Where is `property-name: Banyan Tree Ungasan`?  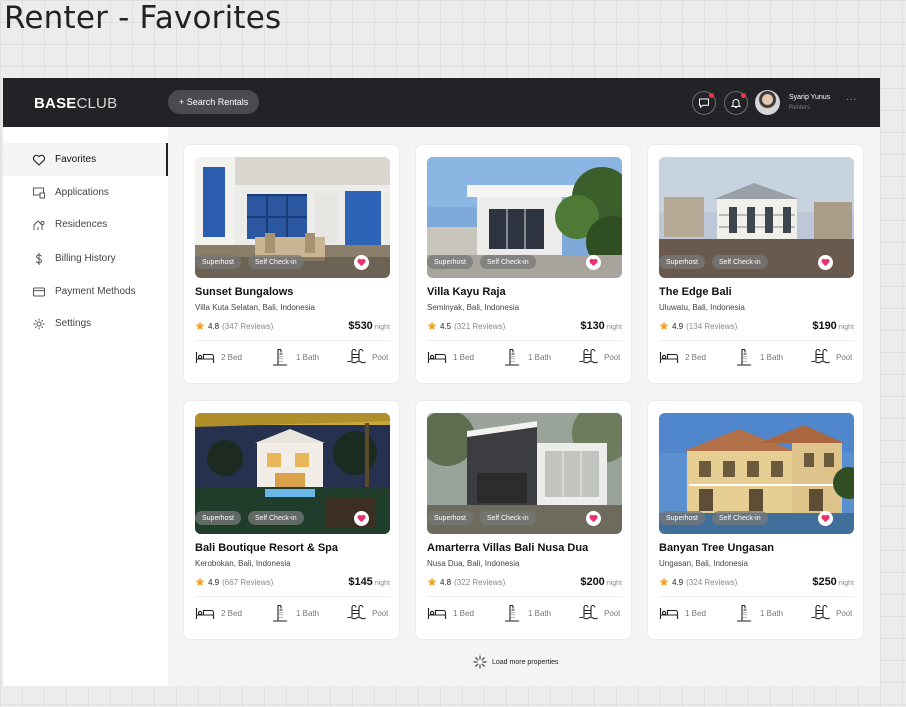
property-name: Banyan Tree Ungasan is located at coordinates (716, 548).